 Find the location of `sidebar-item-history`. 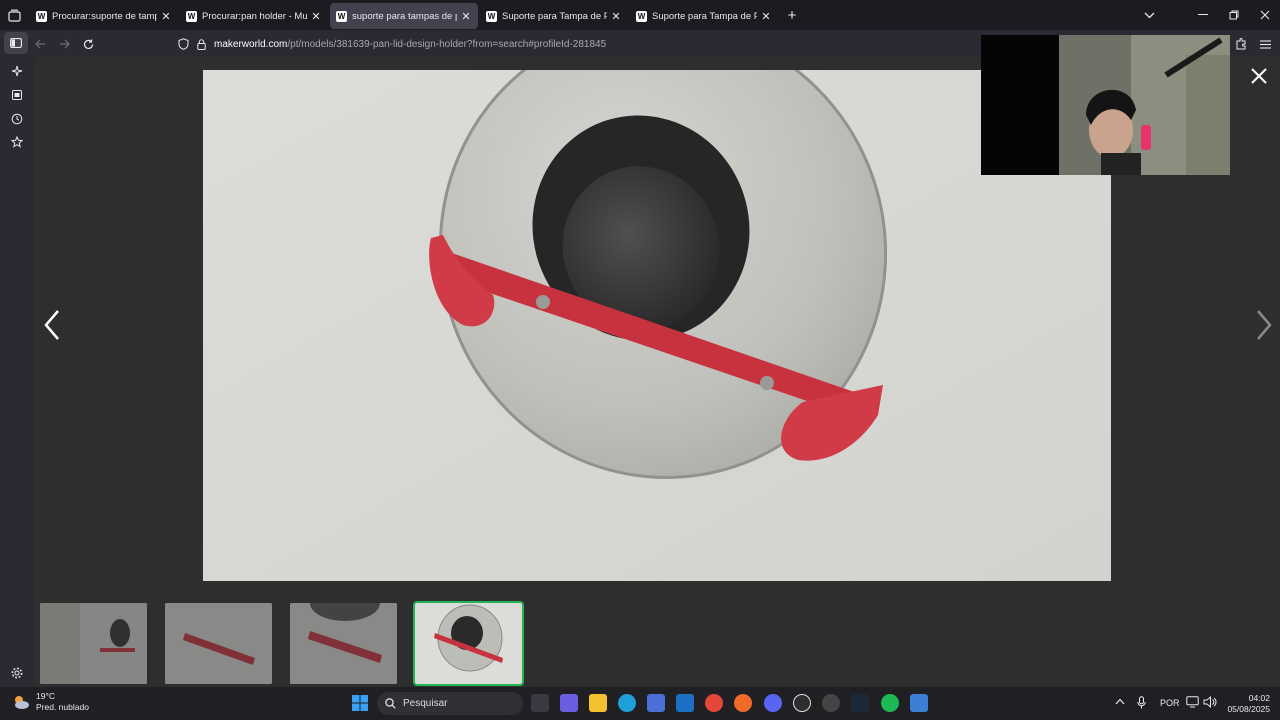

sidebar-item-history is located at coordinates (17, 119).